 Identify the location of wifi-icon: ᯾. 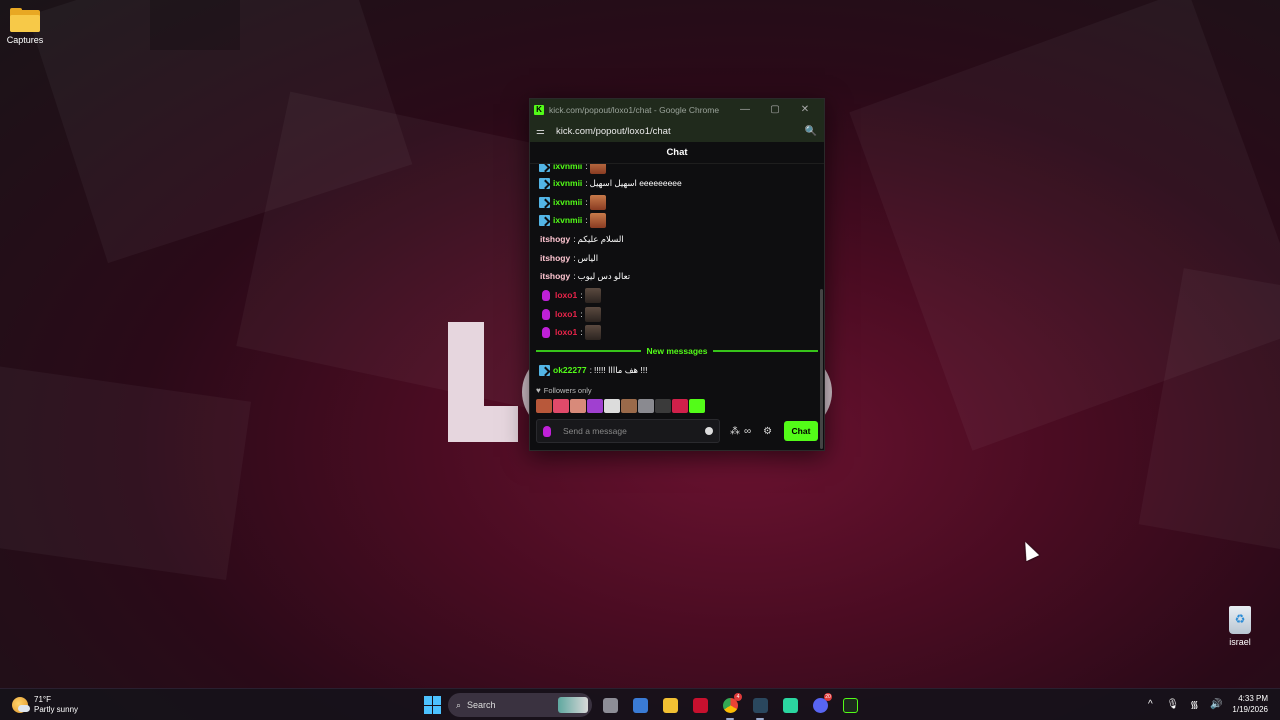
(1194, 704).